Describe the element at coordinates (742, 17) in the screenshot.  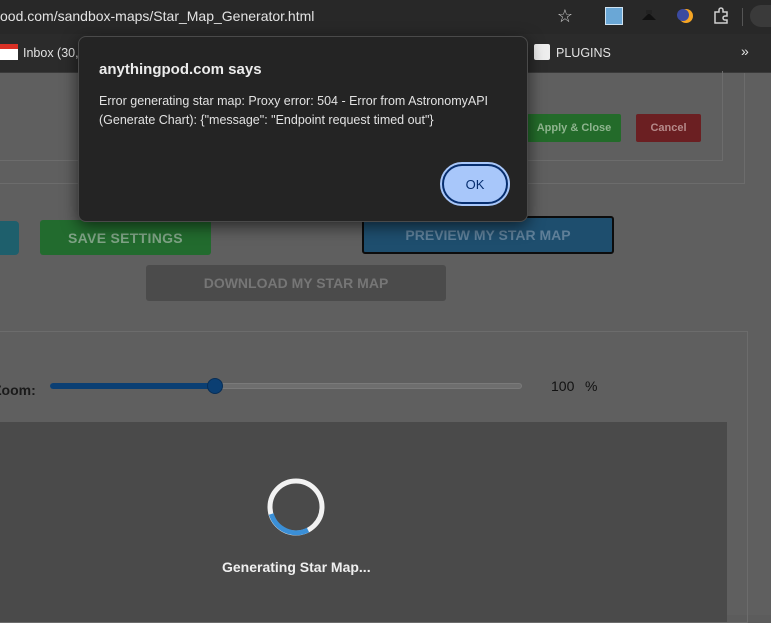
I see `toolbar-divider` at that location.